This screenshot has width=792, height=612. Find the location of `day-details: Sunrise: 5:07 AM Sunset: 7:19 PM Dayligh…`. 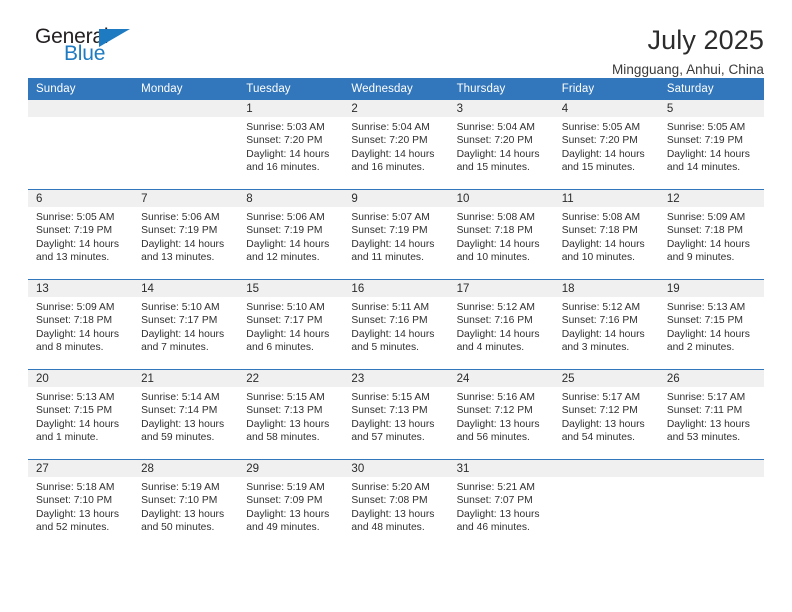

day-details: Sunrise: 5:07 AM Sunset: 7:19 PM Dayligh… is located at coordinates (395, 236).